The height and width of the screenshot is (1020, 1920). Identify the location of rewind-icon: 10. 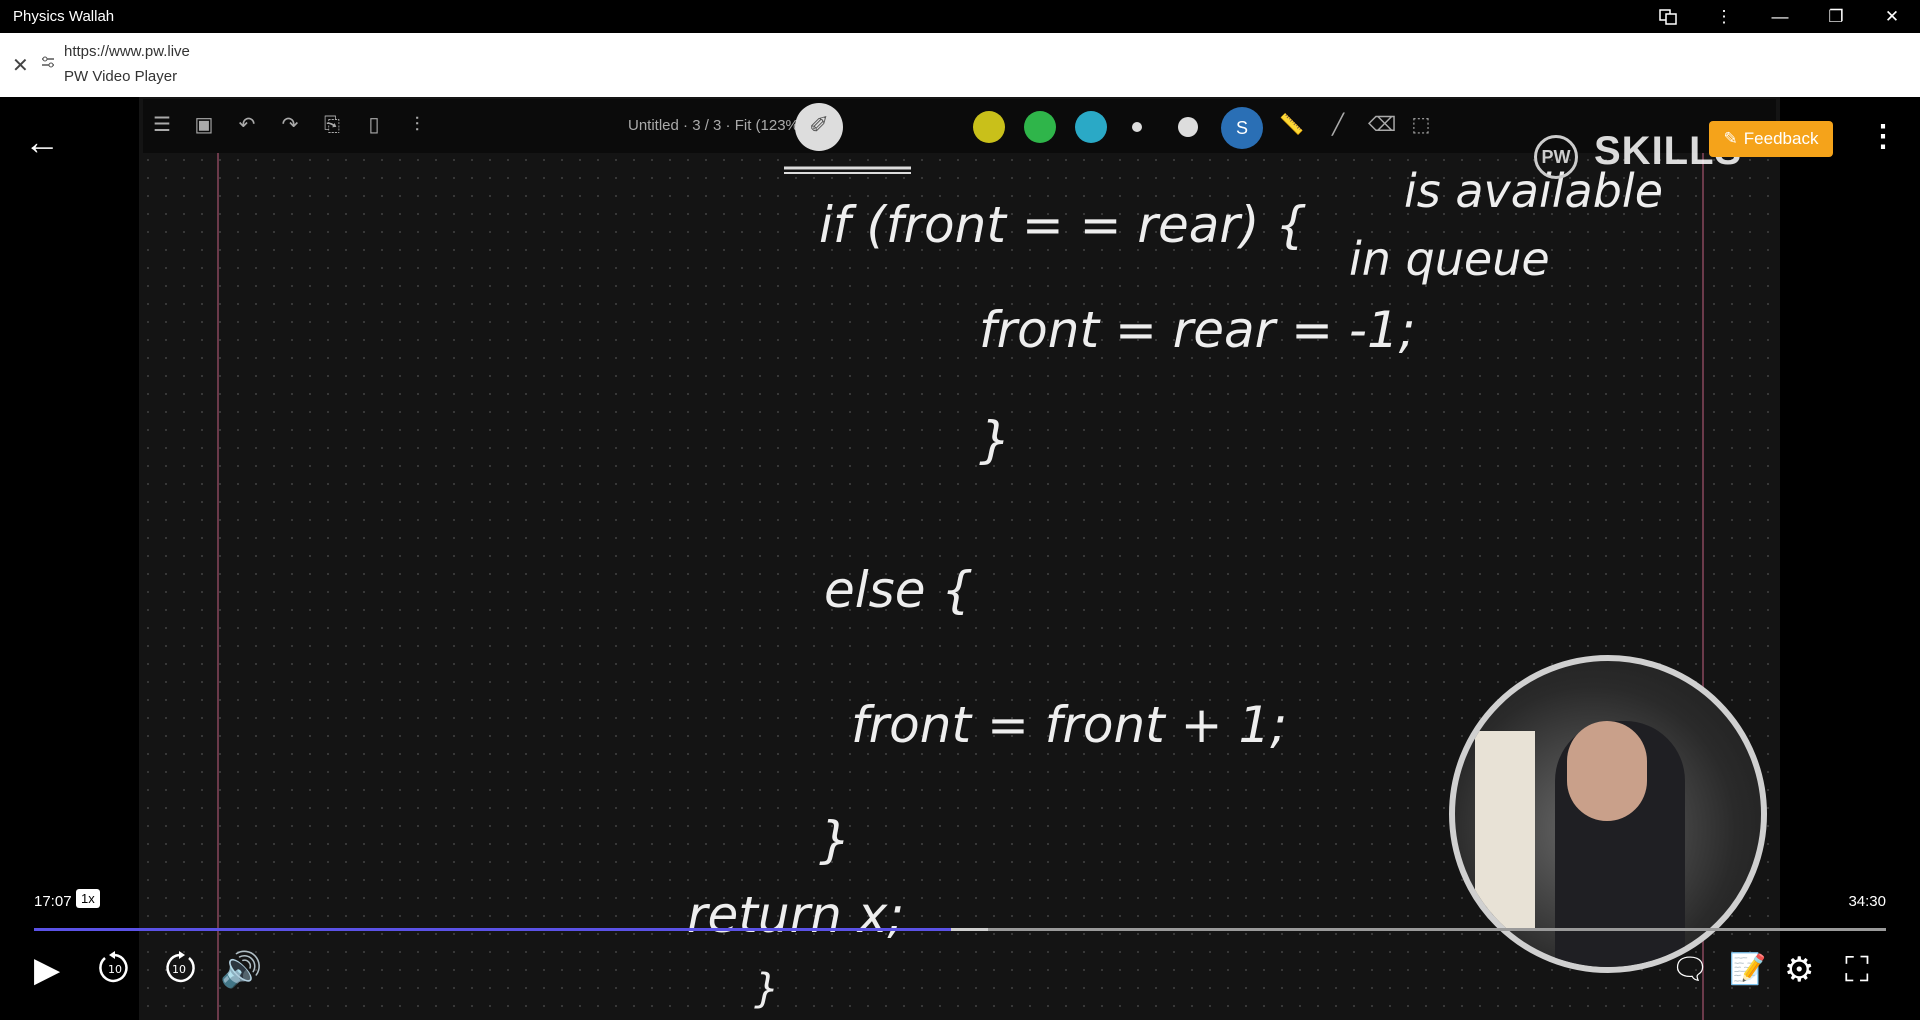
(113, 967).